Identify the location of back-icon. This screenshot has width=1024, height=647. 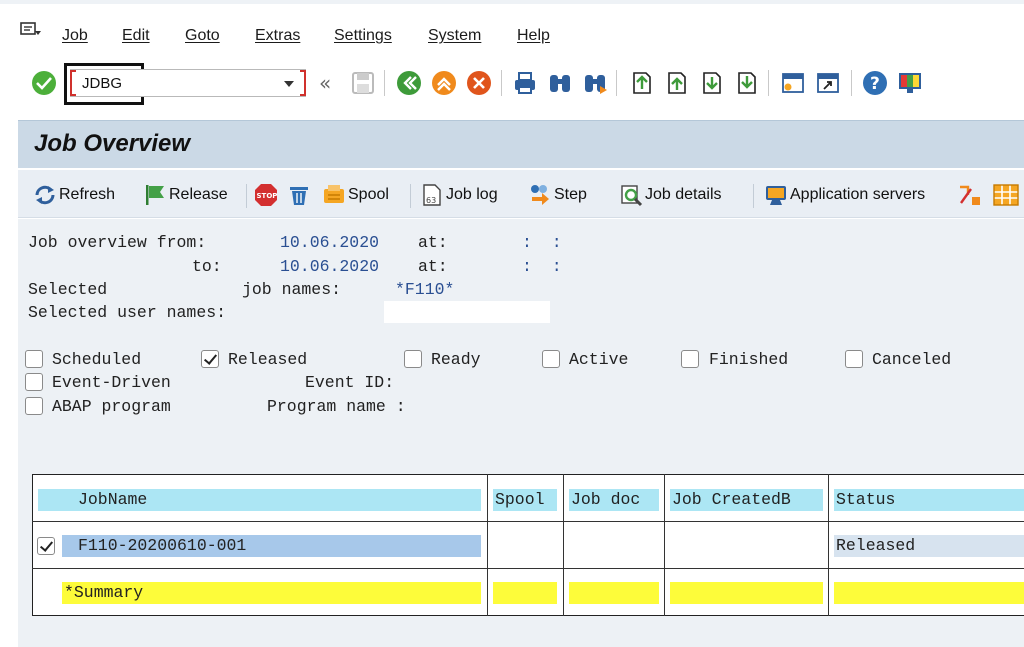
(409, 83).